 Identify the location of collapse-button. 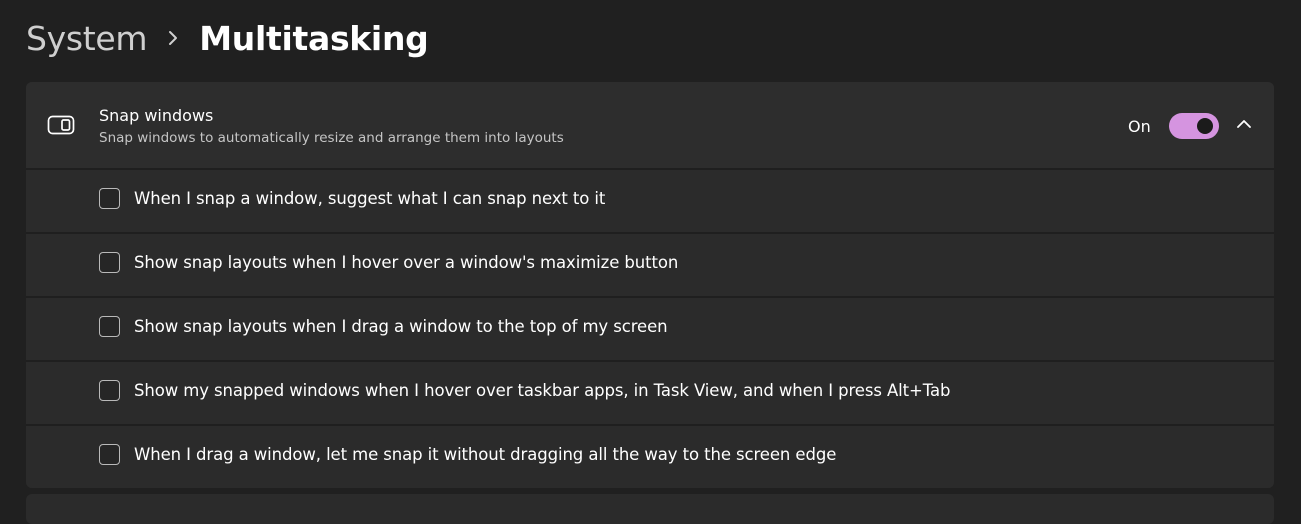
(1244, 124).